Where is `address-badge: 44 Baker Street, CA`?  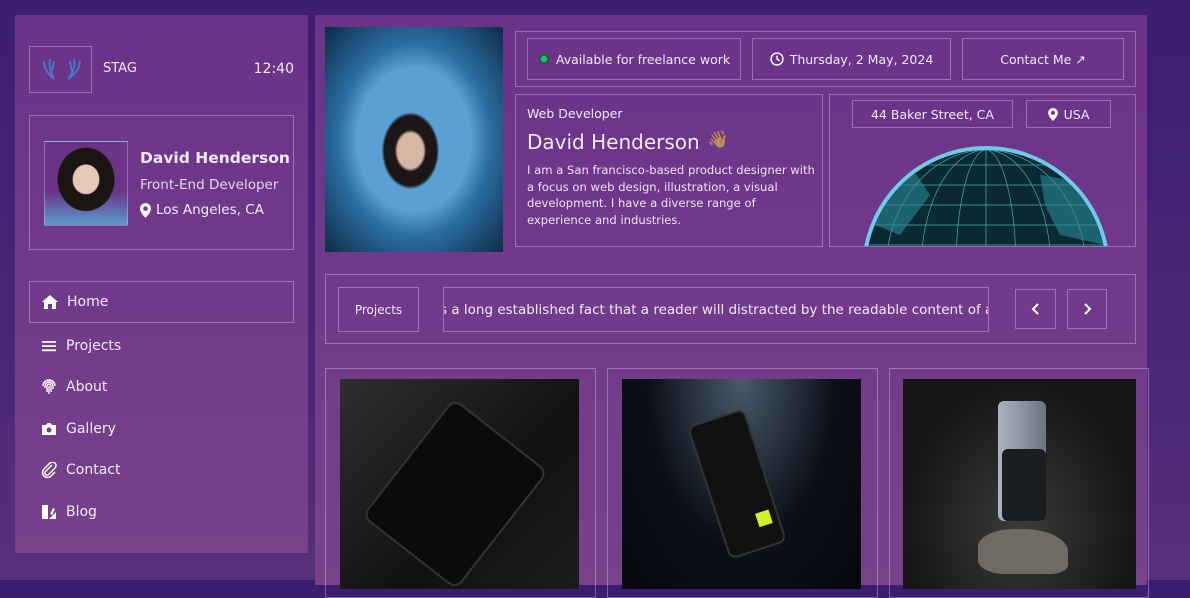 address-badge: 44 Baker Street, CA is located at coordinates (932, 114).